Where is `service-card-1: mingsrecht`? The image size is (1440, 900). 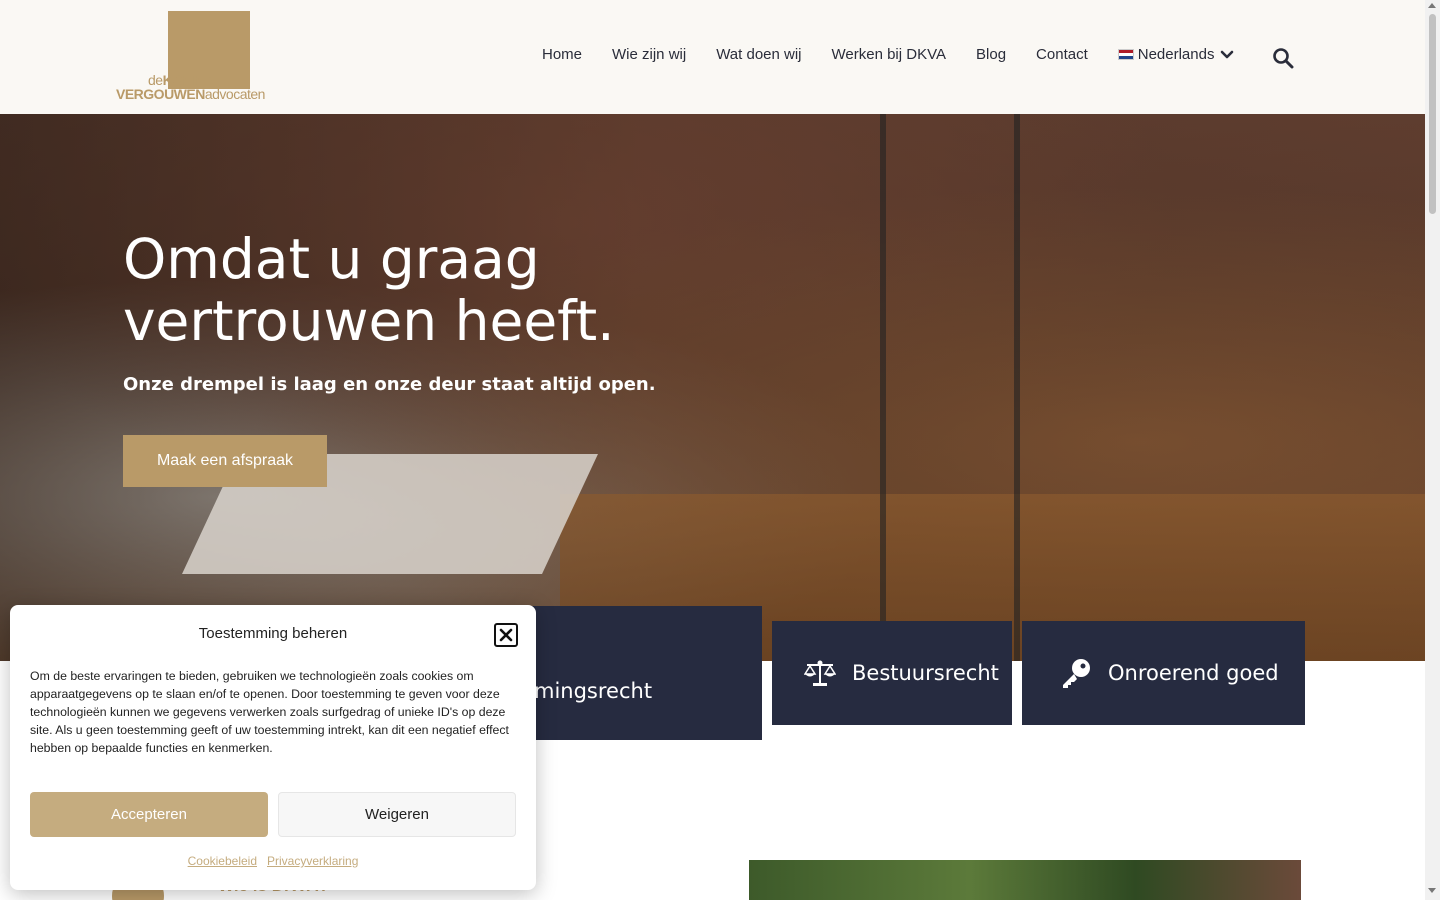
service-card-1: mingsrecht is located at coordinates (641, 673).